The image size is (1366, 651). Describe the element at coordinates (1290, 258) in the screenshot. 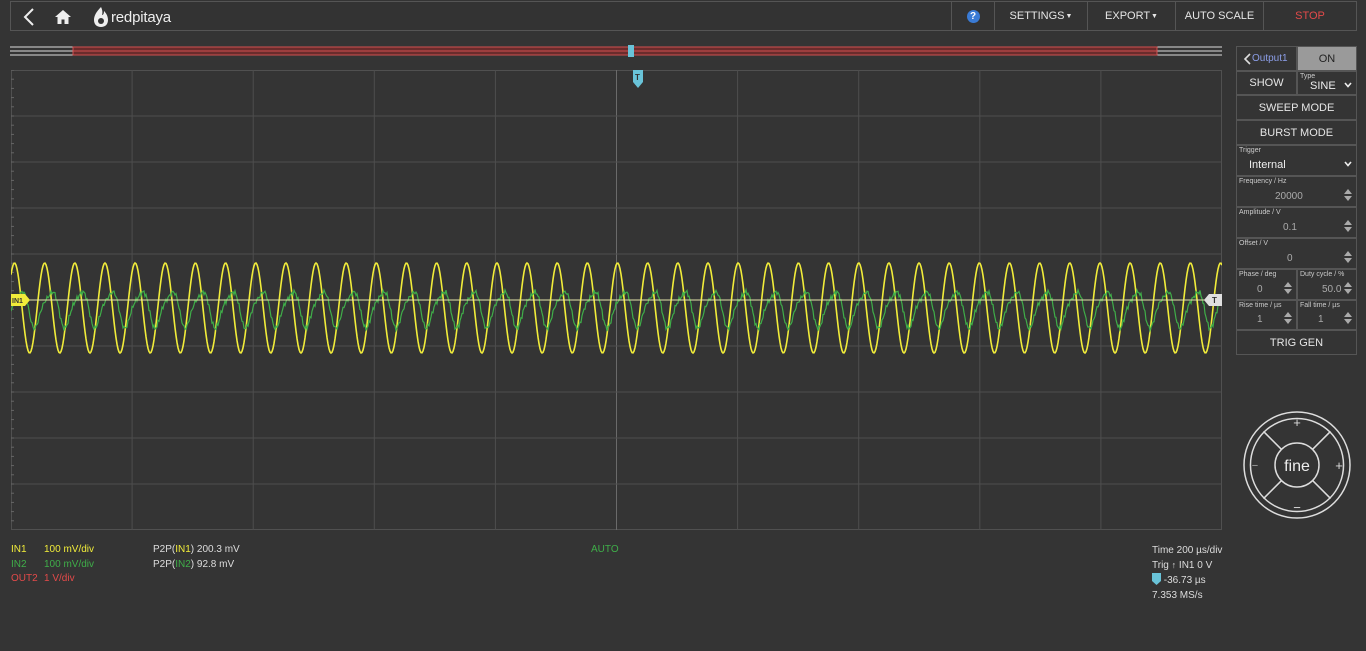

I see `offset-value: 0` at that location.